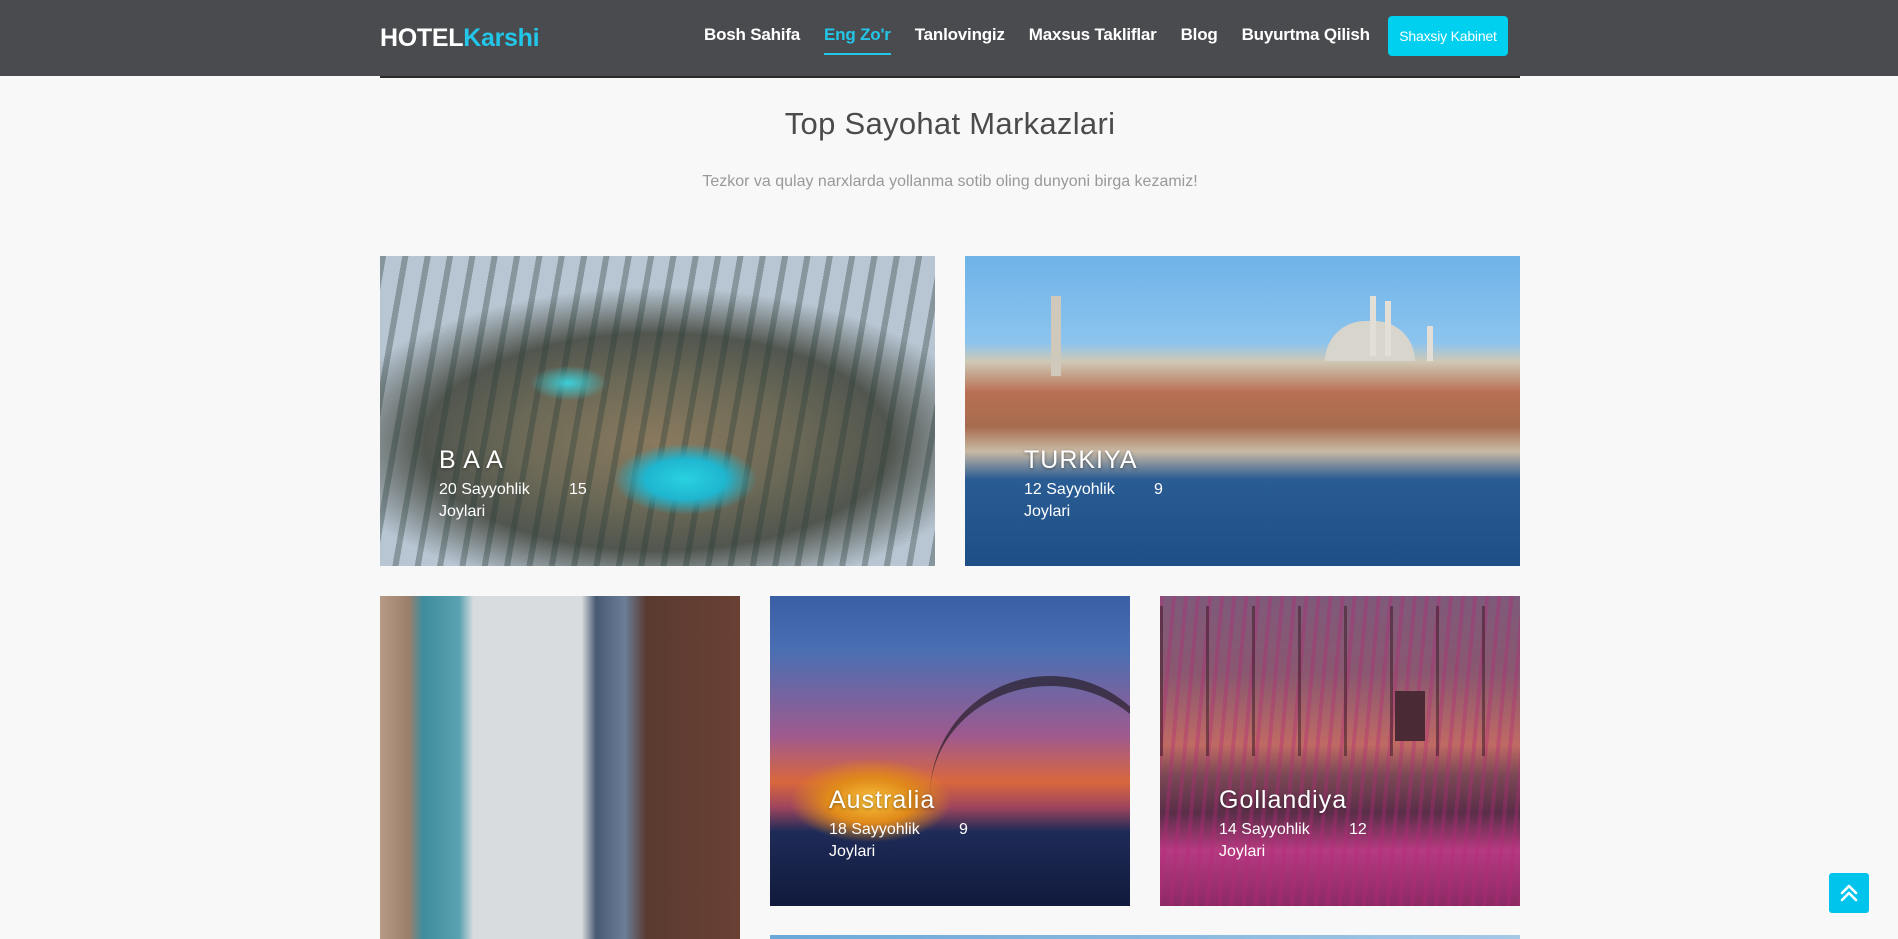 This screenshot has height=939, width=1898. I want to click on card-caption: B A A 20 Sayyohlik Joylari 15, so click(513, 484).